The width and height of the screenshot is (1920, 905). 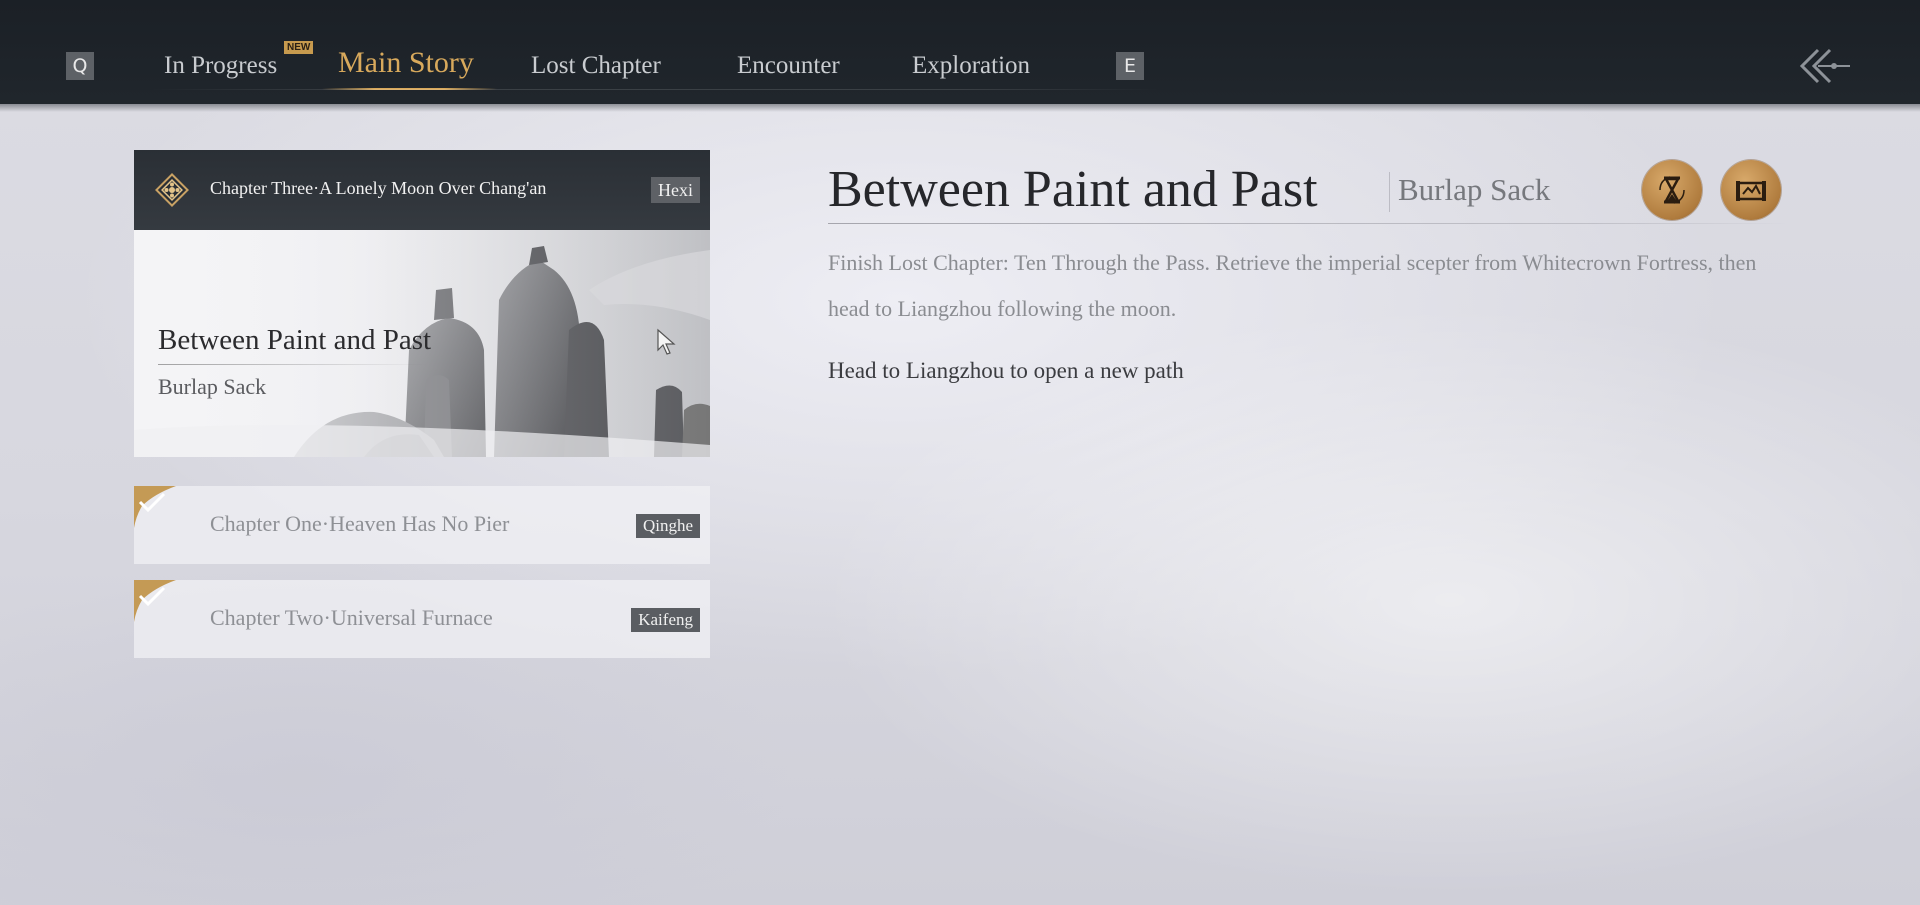 What do you see at coordinates (172, 190) in the screenshot?
I see `chapter-emblem-icon` at bounding box center [172, 190].